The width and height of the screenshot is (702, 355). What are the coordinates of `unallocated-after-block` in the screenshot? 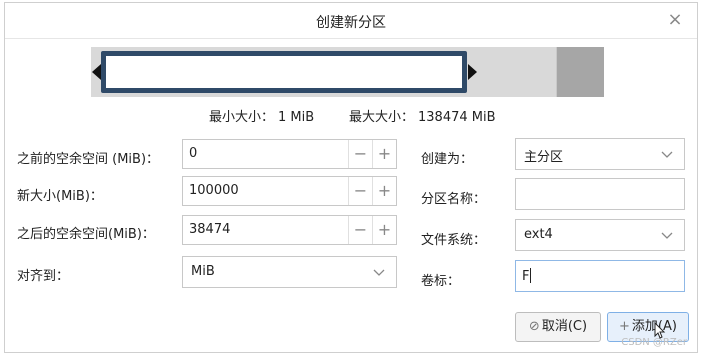 It's located at (580, 72).